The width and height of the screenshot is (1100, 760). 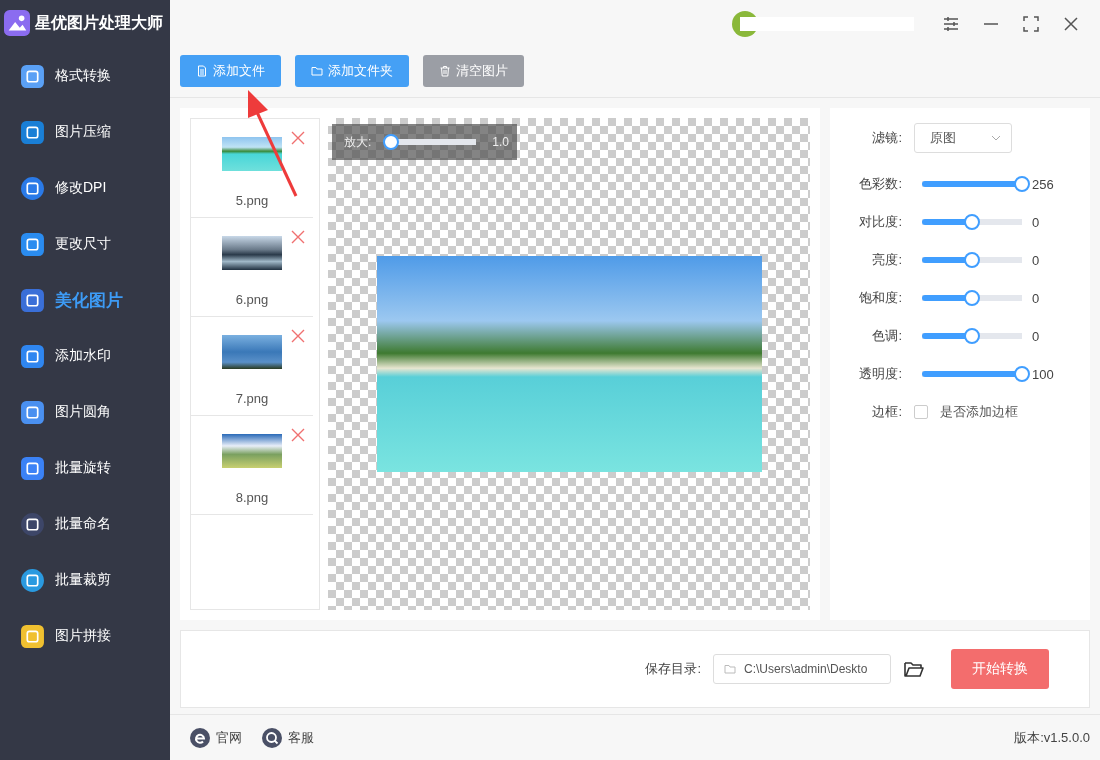 What do you see at coordinates (802, 669) in the screenshot?
I see `path-field: C:\Users\admin\Deskto` at bounding box center [802, 669].